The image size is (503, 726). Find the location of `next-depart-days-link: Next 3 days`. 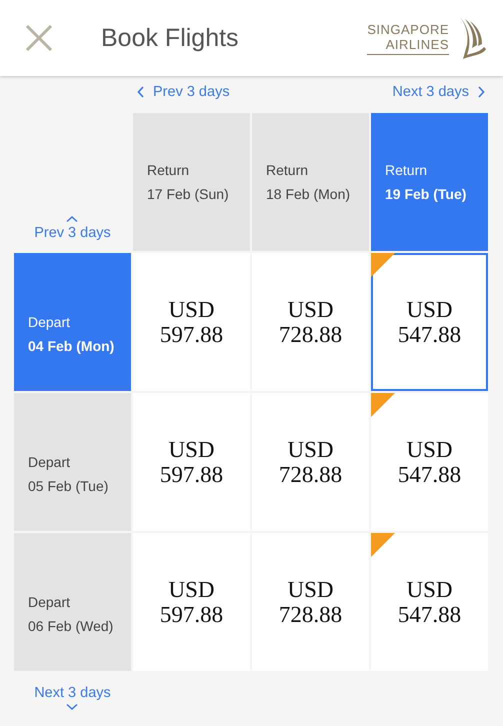

next-depart-days-link: Next 3 days is located at coordinates (72, 698).